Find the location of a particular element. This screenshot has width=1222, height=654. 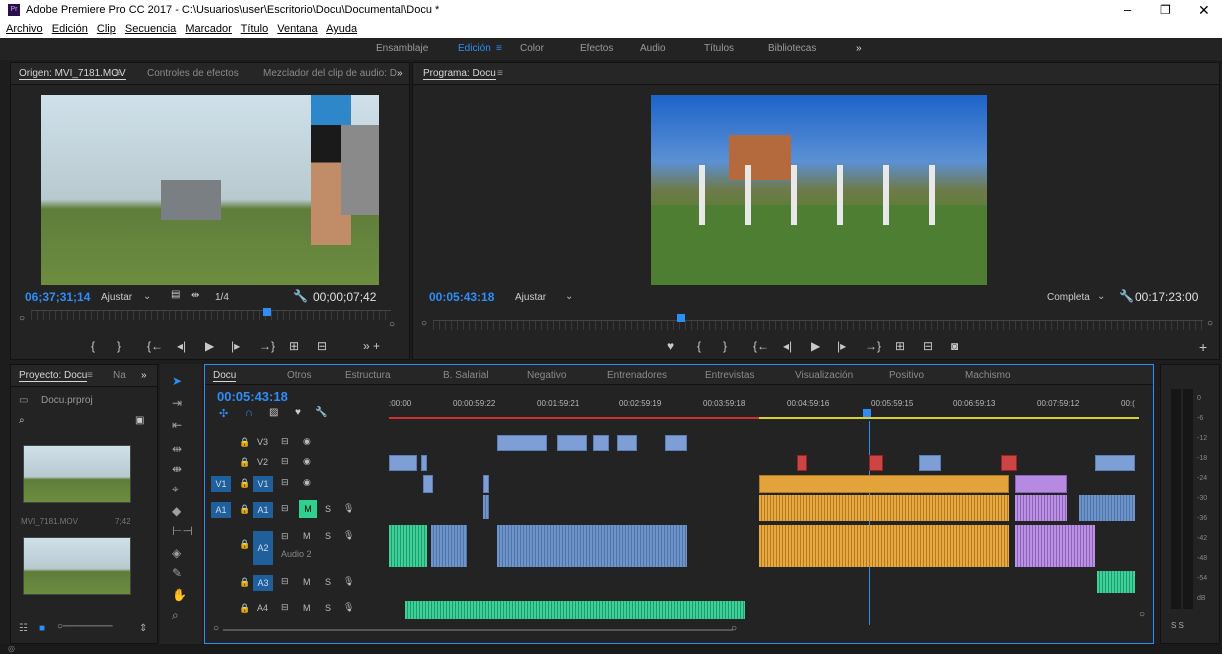

tab-b-salarial: B. Salarial is located at coordinates (466, 375).